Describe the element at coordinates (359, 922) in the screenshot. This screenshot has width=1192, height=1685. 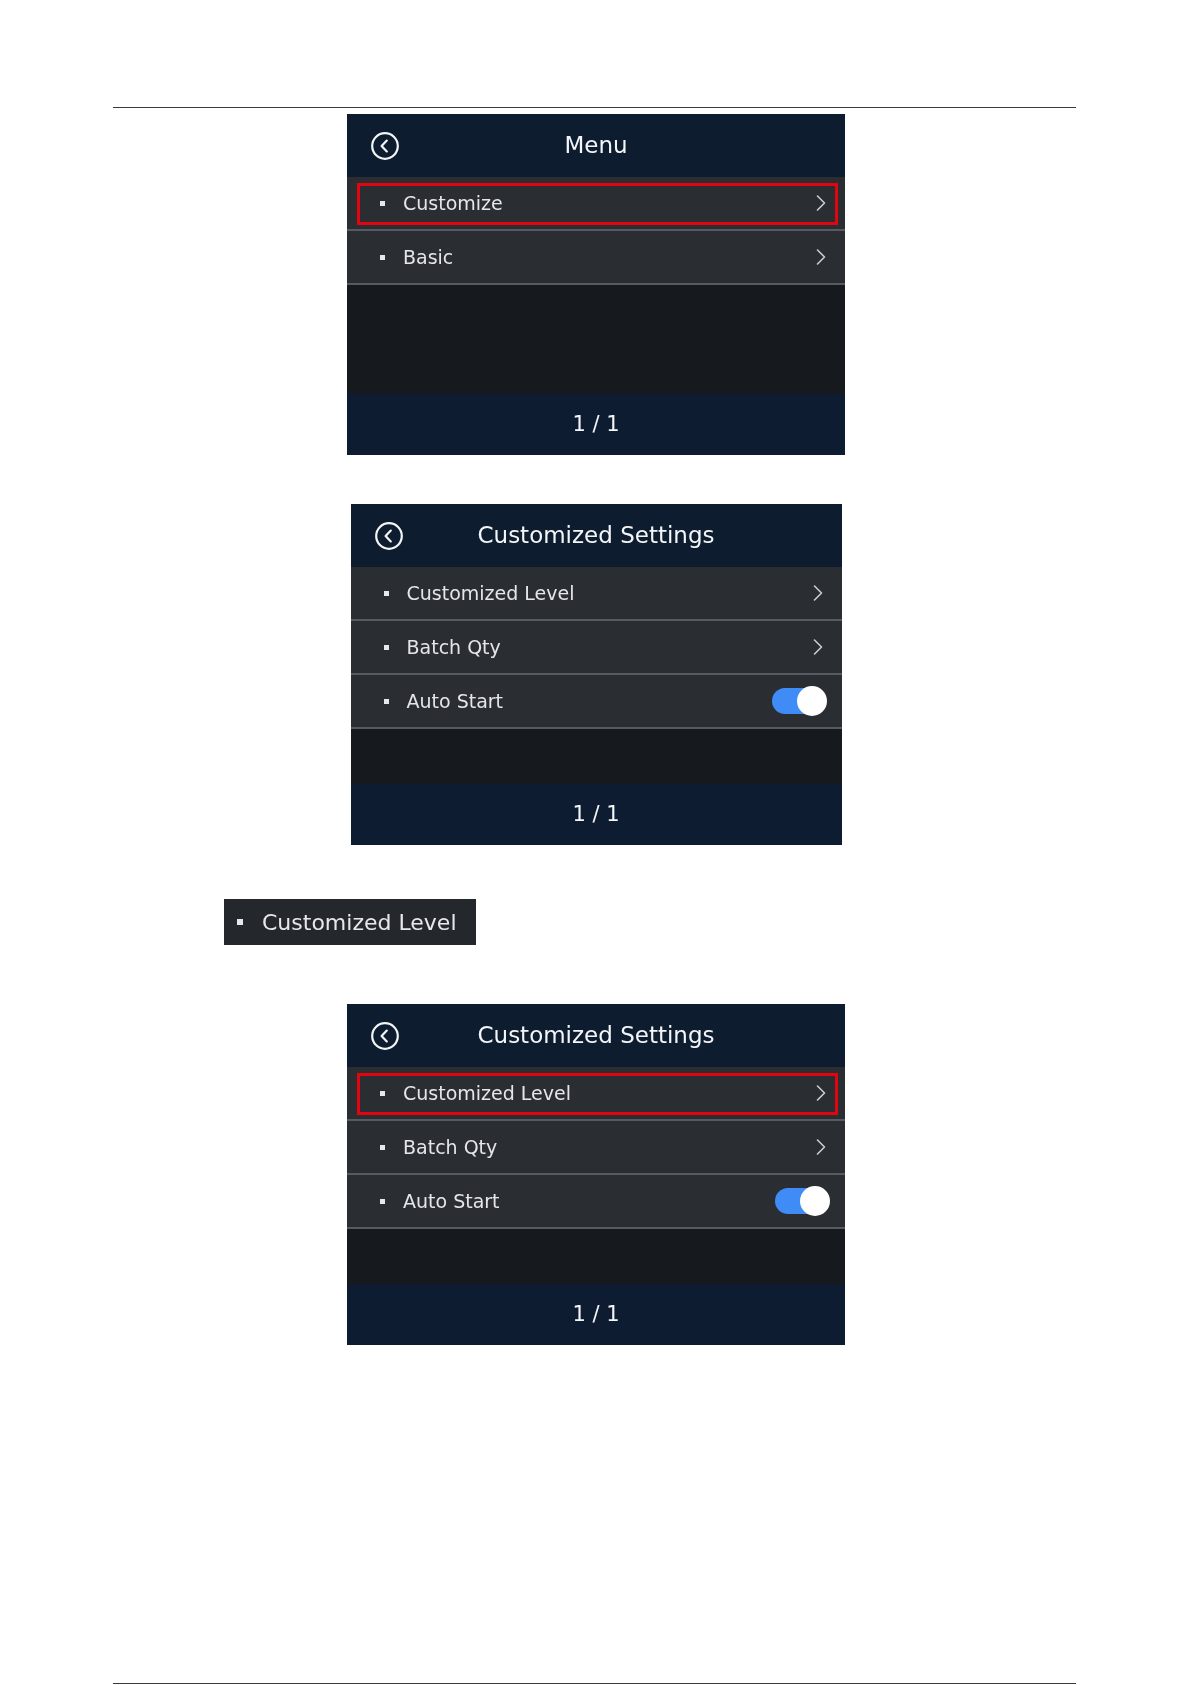
I see `item-label: Customized Level` at that location.